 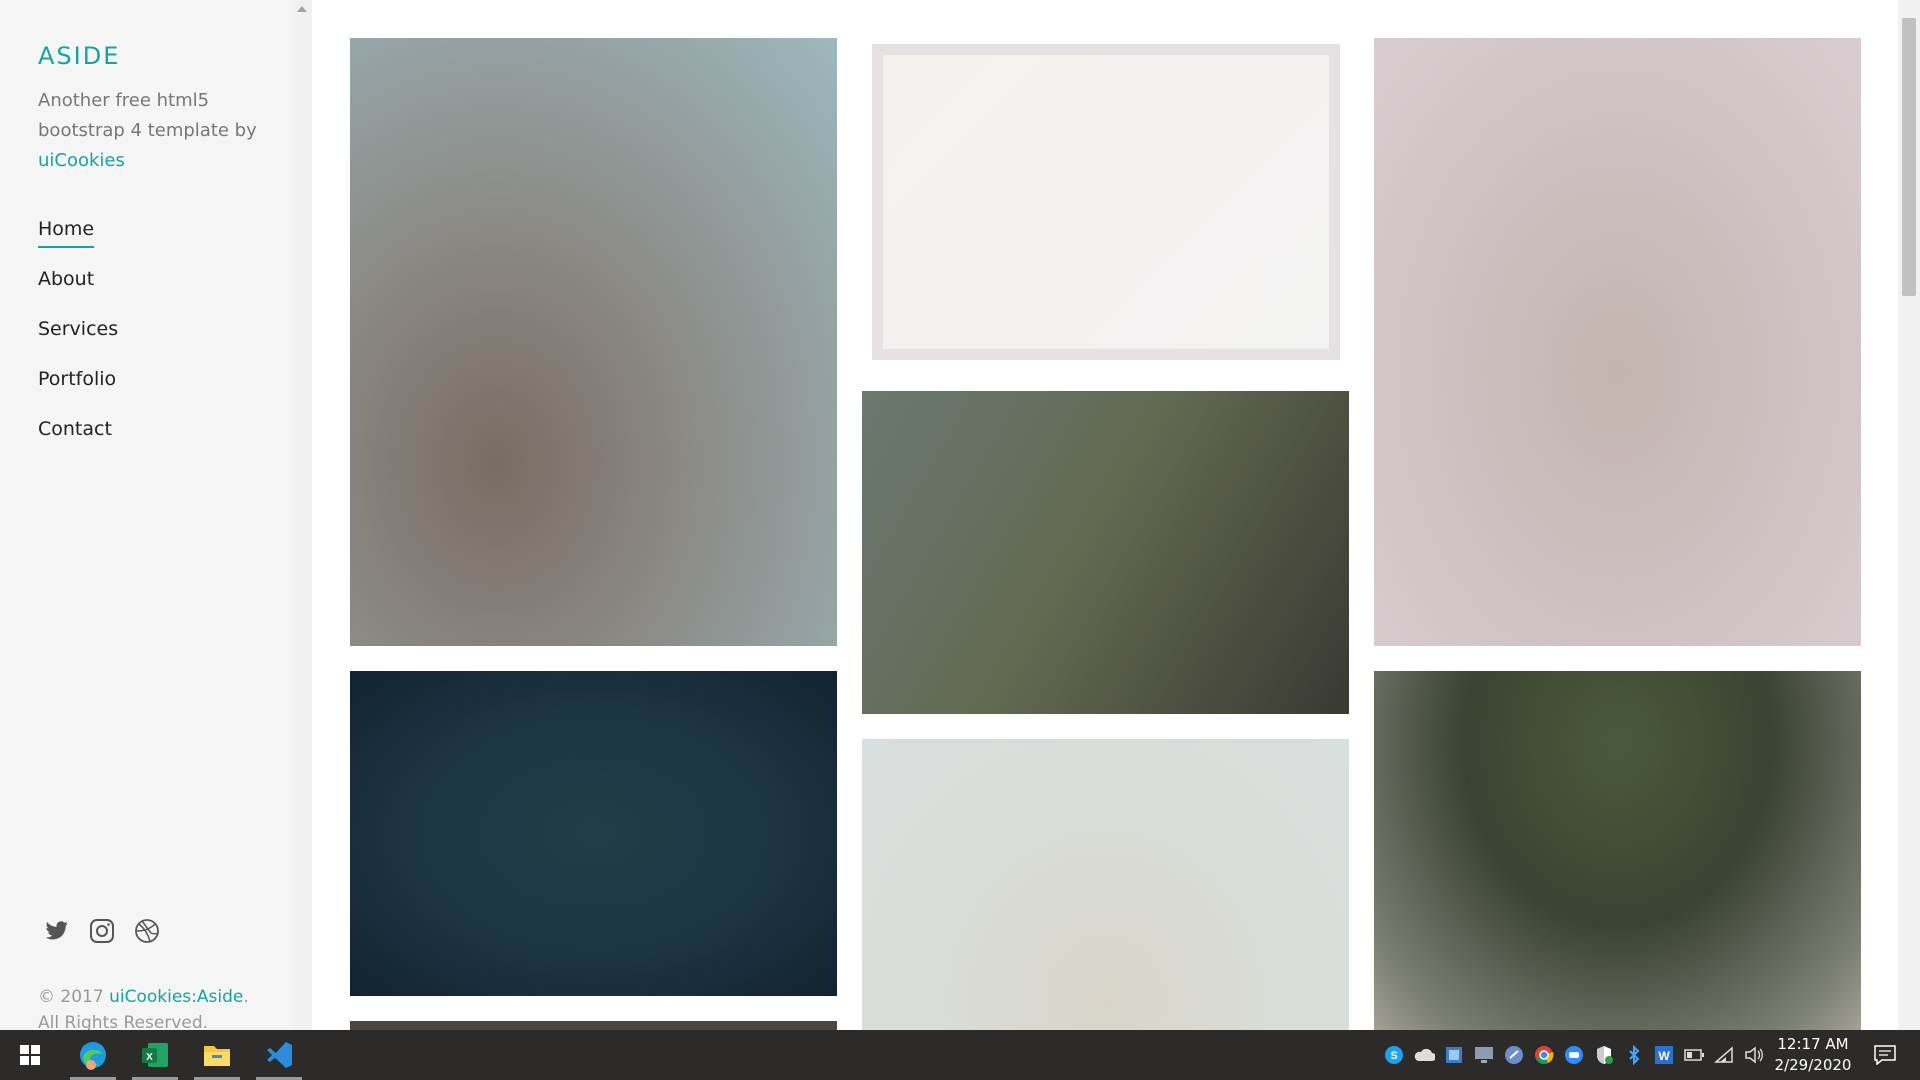 I want to click on tagline-link: uiCookies, so click(x=81, y=160).